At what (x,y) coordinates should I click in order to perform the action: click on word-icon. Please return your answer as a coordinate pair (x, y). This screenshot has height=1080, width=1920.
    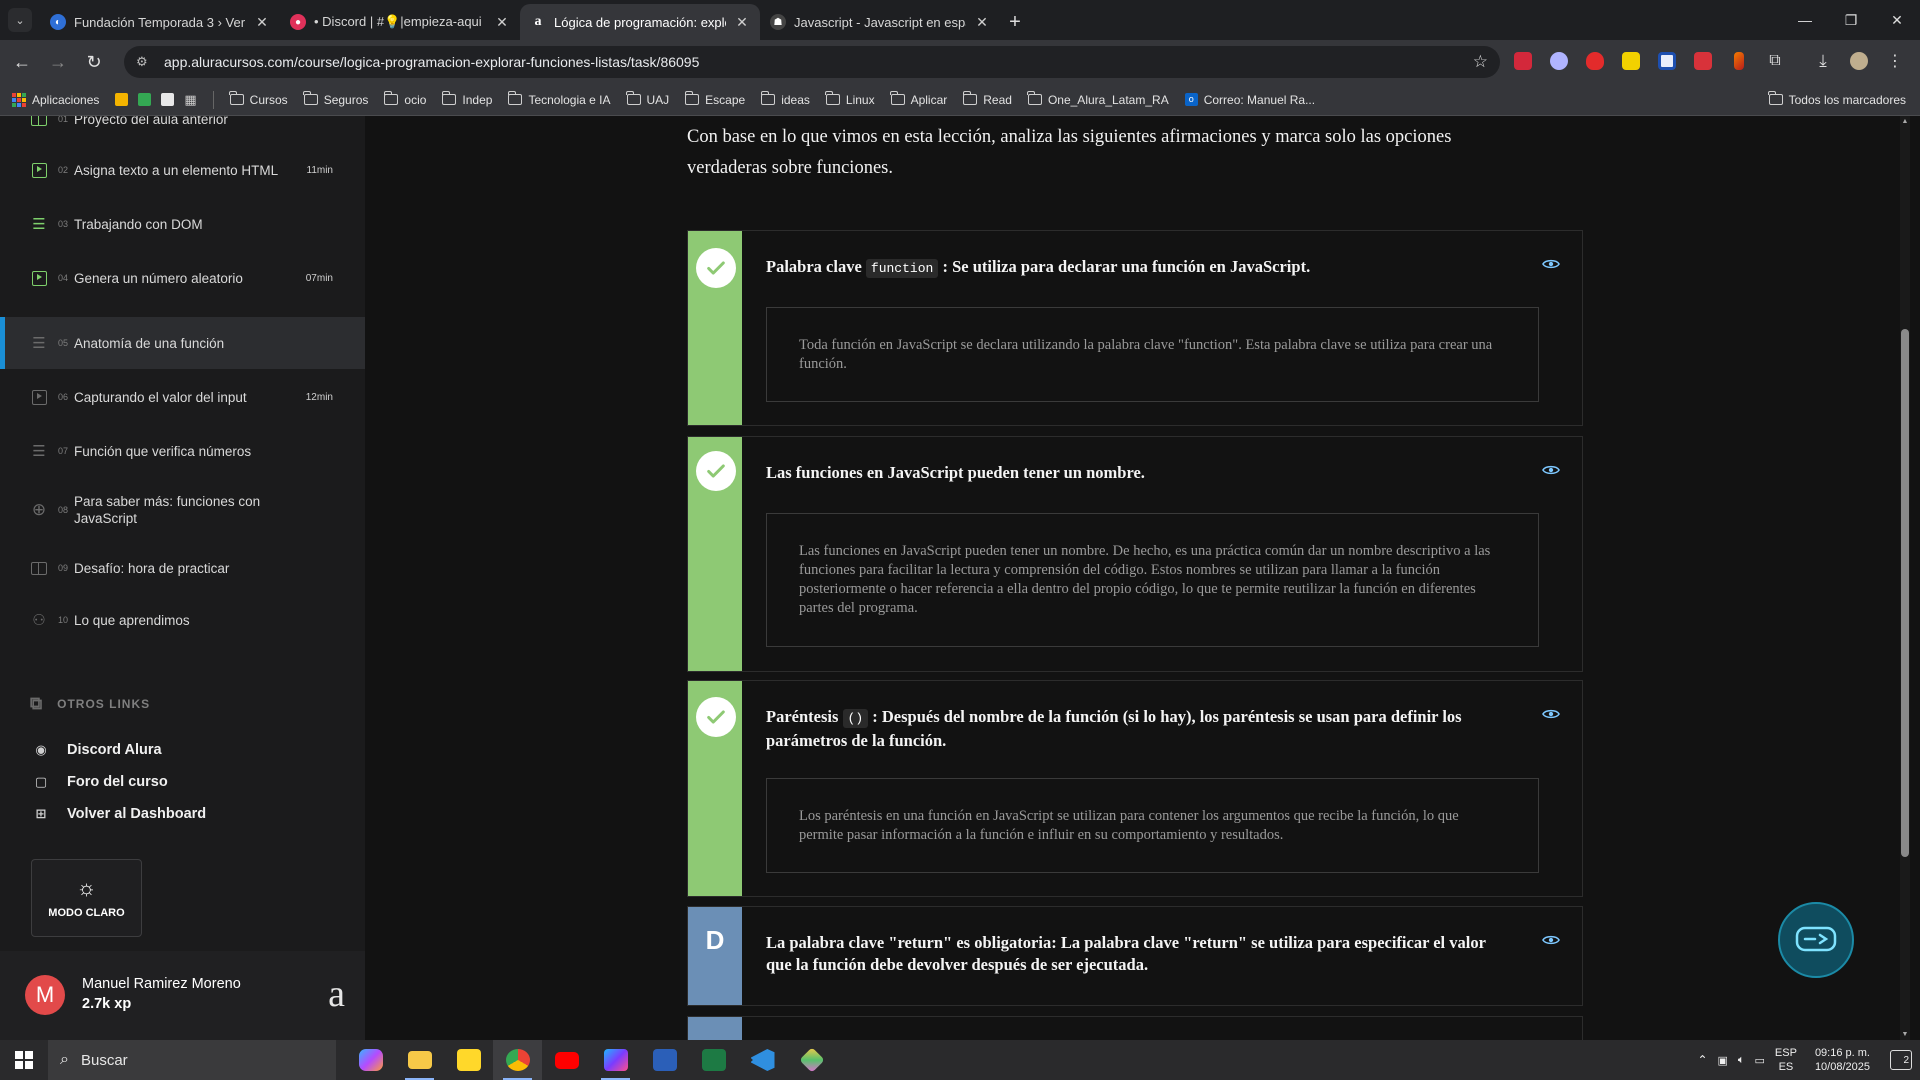
    Looking at the image, I should click on (664, 1060).